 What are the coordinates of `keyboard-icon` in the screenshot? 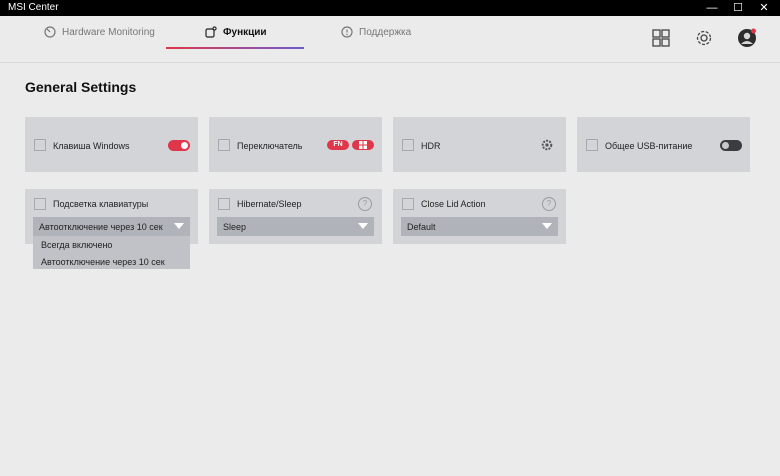 It's located at (40, 204).